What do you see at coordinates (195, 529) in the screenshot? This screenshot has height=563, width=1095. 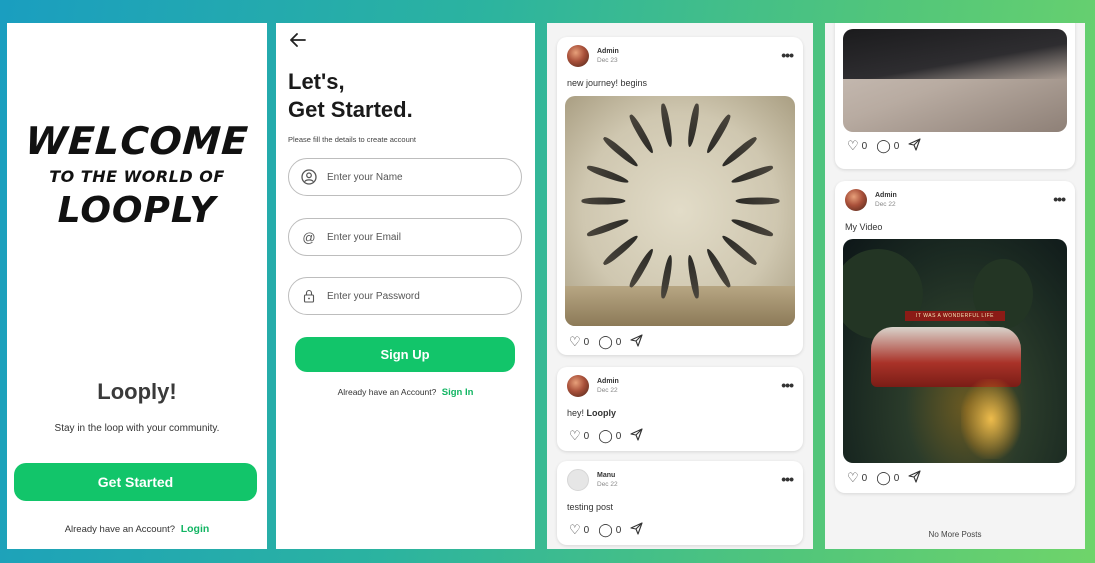 I see `login-link: Login` at bounding box center [195, 529].